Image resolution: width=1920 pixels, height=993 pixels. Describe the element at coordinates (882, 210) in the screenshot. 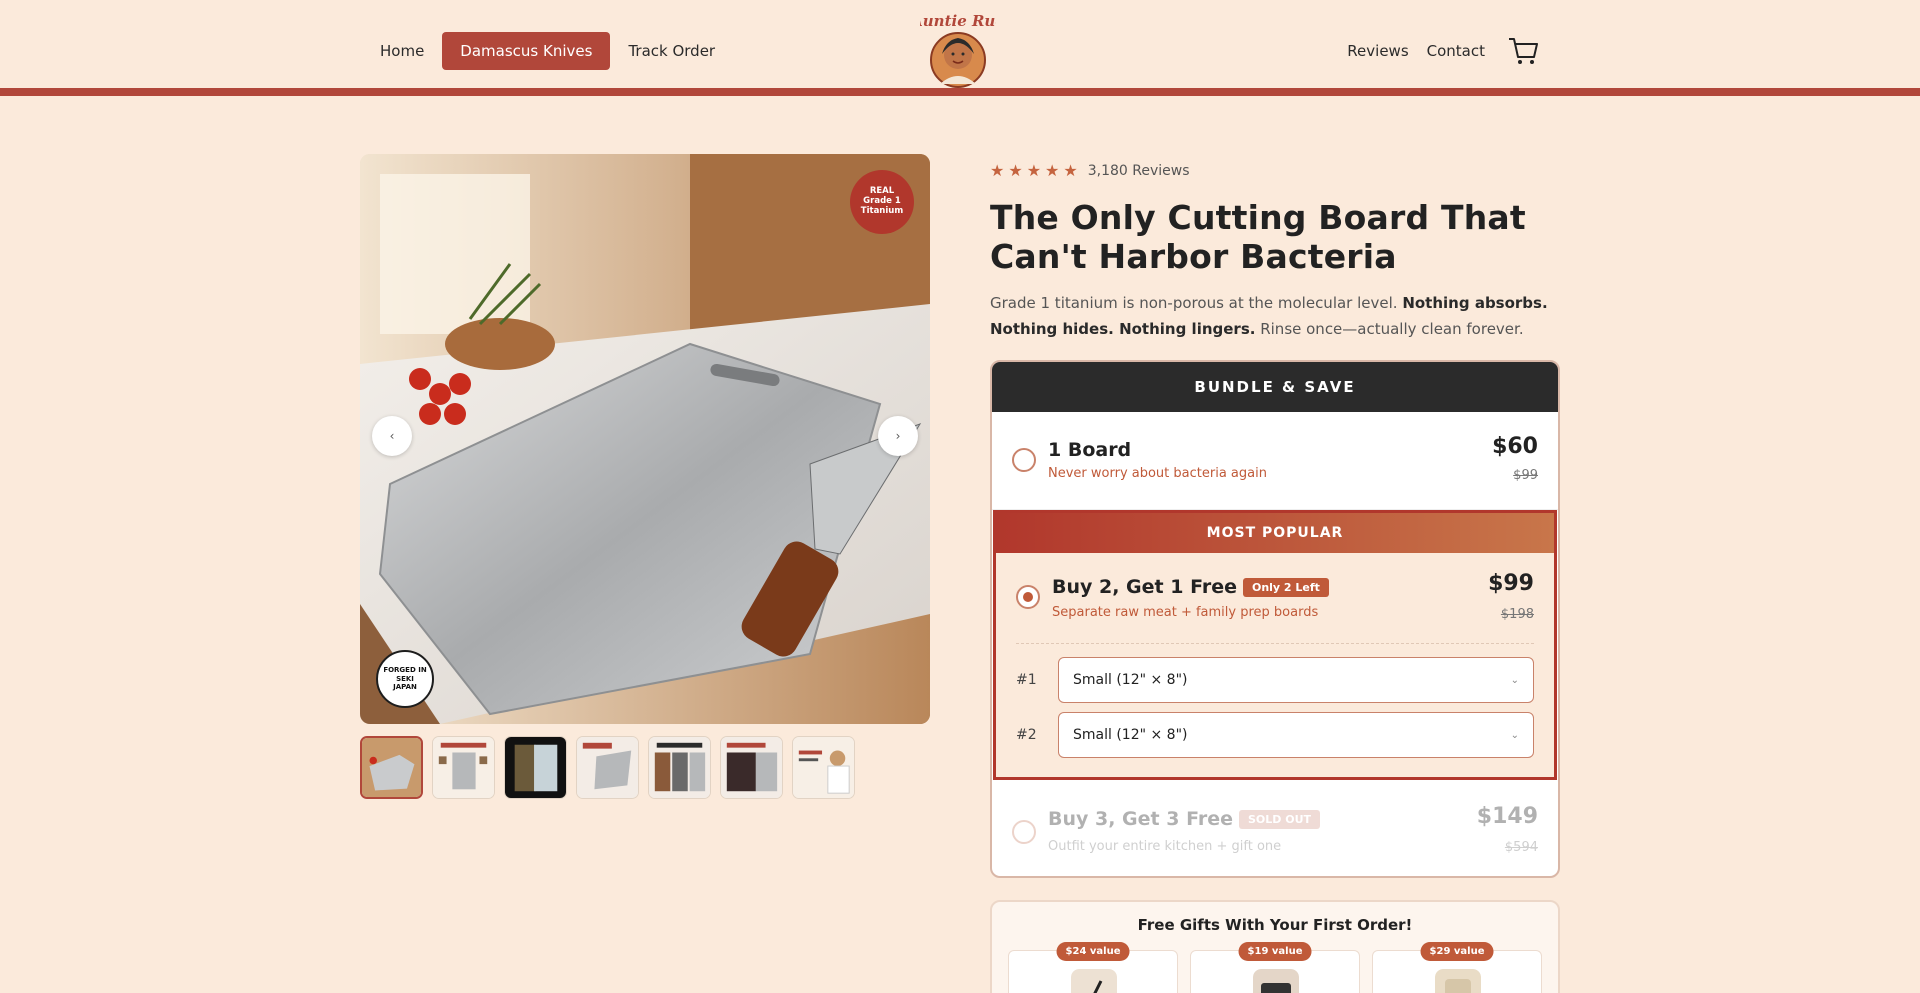

I see `badge-line: Titanium` at that location.